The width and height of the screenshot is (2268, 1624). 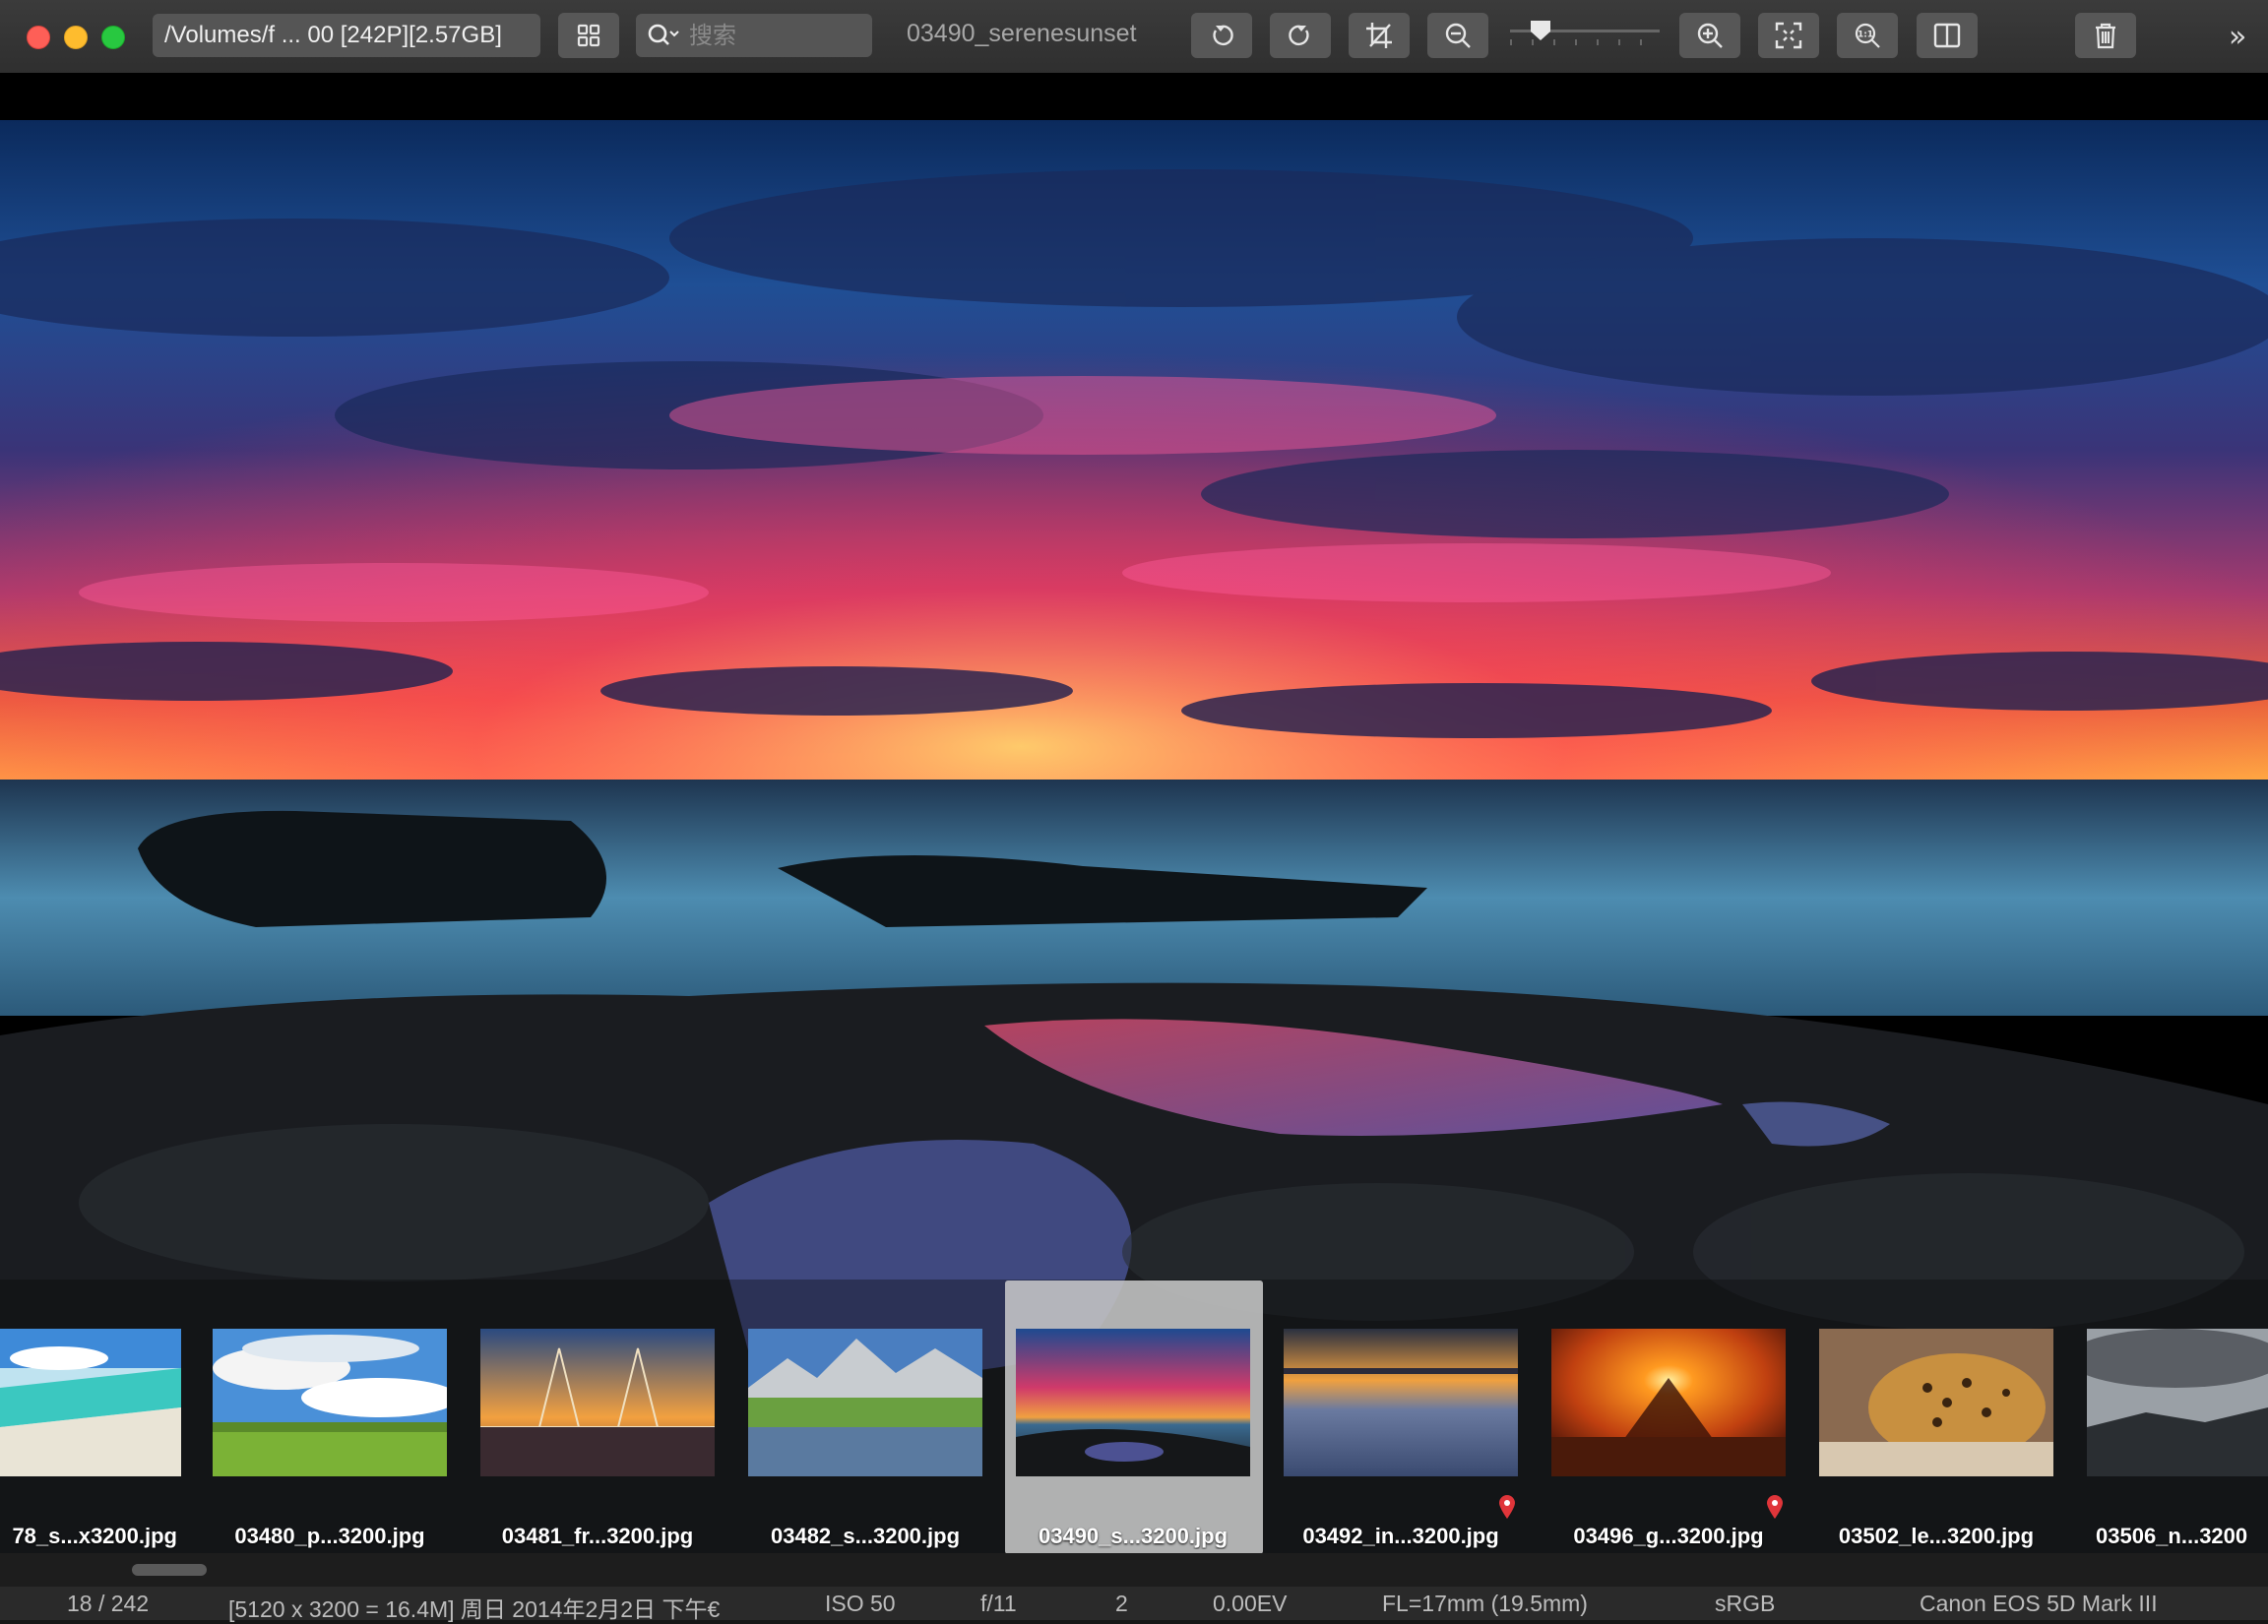 I want to click on rotate-left-button, so click(x=1221, y=35).